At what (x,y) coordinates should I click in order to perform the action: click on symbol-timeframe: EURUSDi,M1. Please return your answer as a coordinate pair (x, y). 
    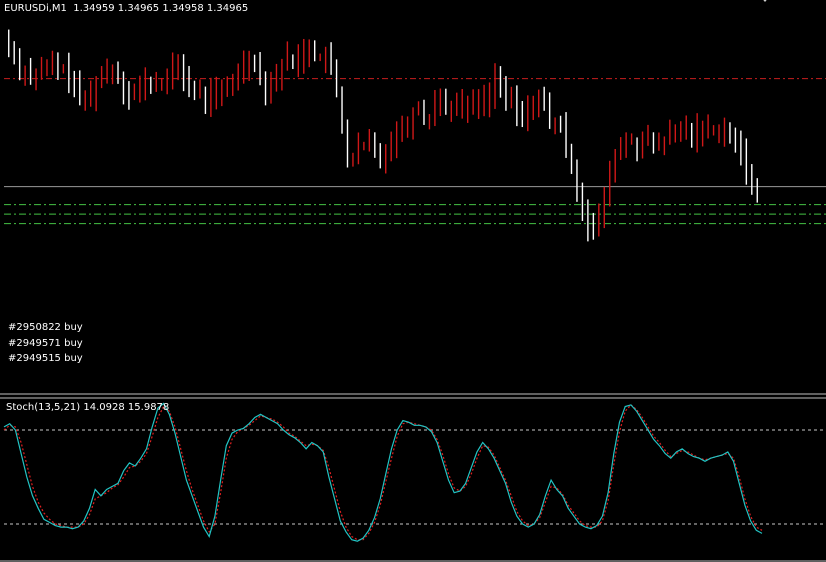
    Looking at the image, I should click on (35, 8).